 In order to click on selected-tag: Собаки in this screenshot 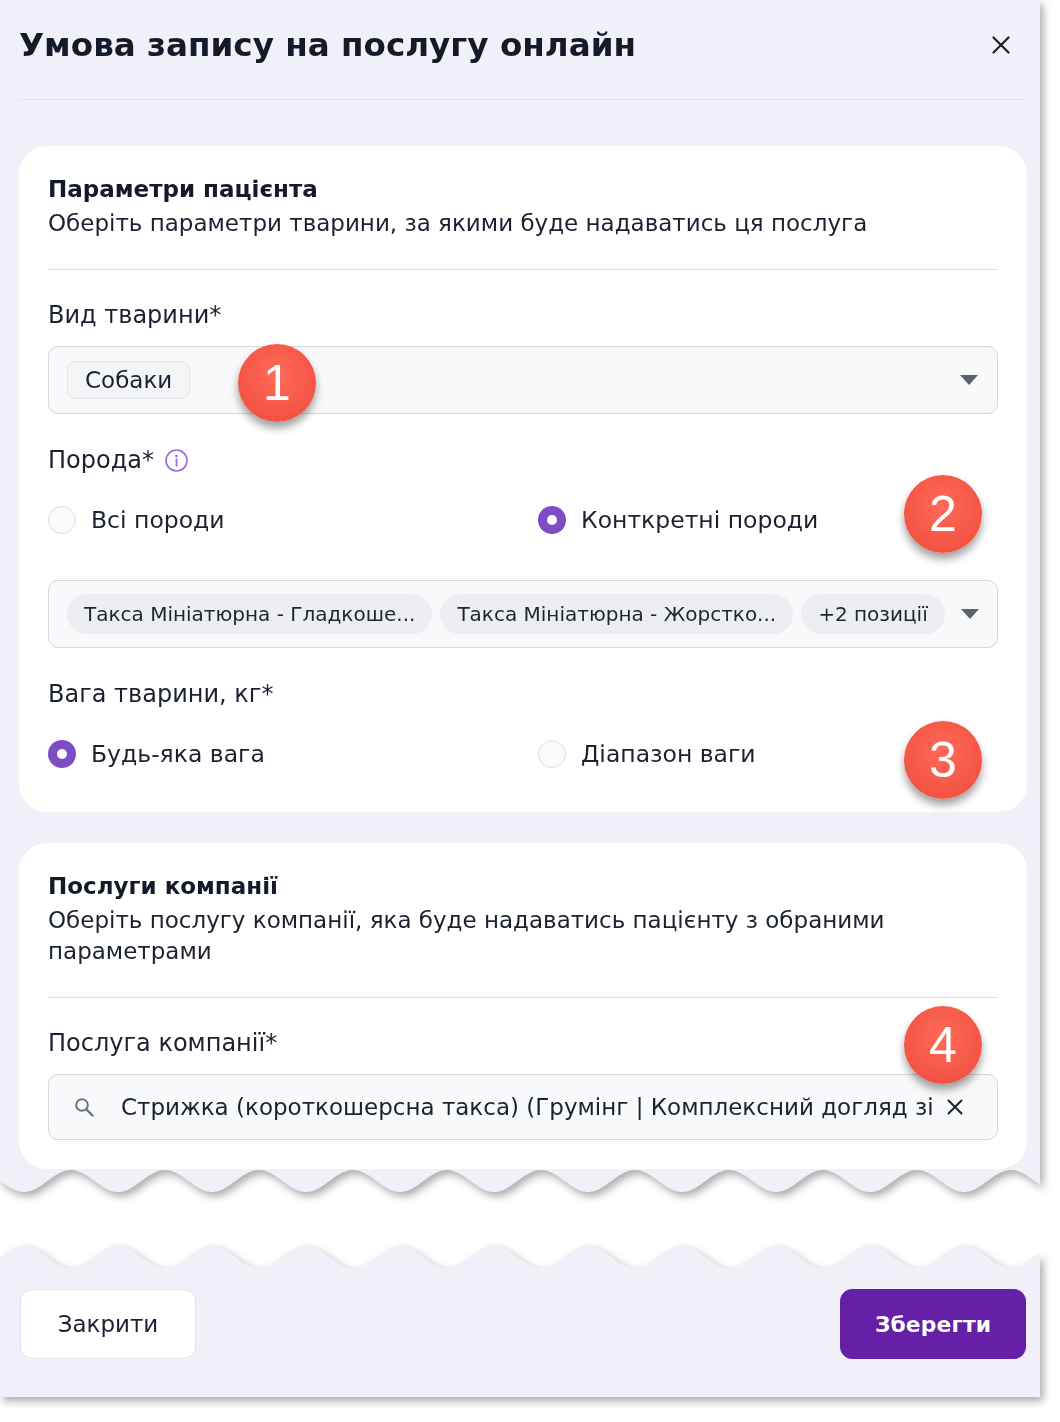, I will do `click(129, 380)`.